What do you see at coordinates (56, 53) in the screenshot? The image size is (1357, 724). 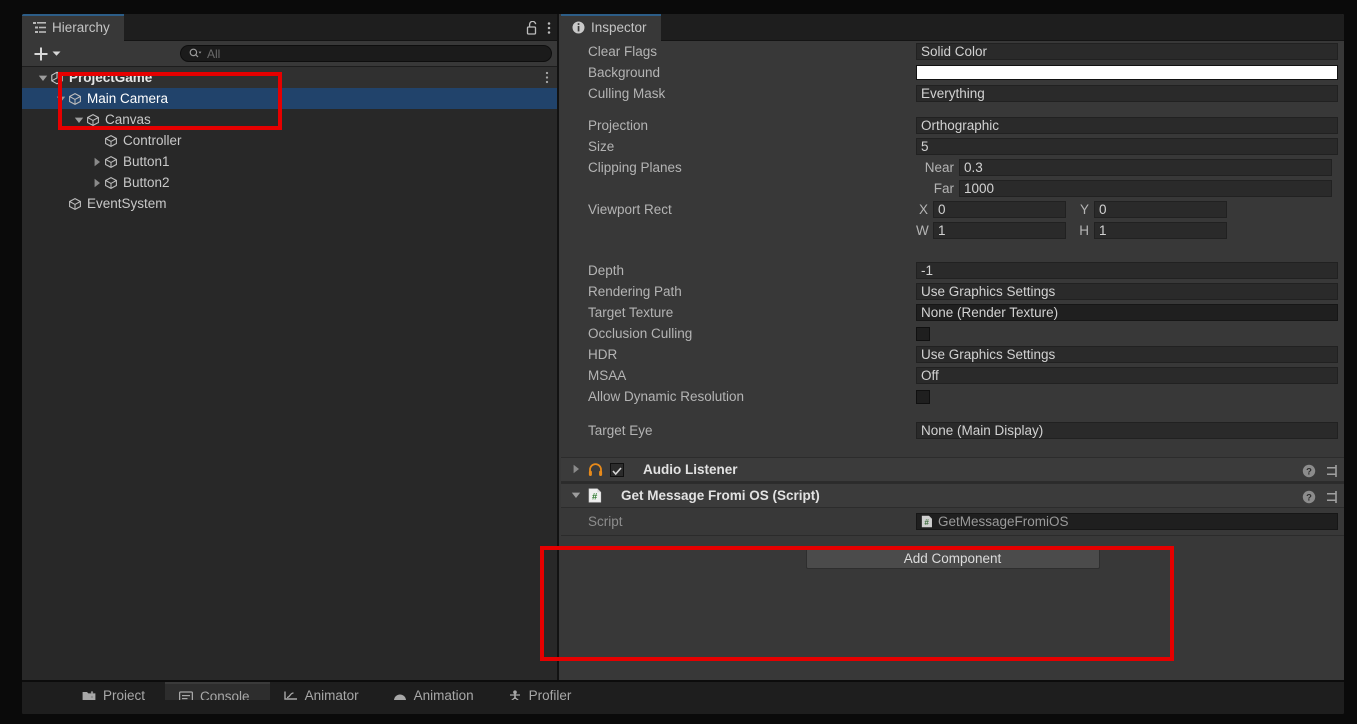 I see `chevron-down-icon` at bounding box center [56, 53].